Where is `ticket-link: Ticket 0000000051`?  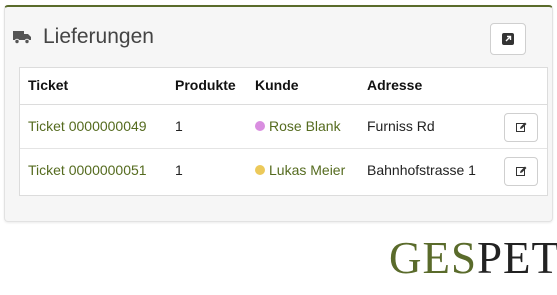
ticket-link: Ticket 0000000051 is located at coordinates (87, 170).